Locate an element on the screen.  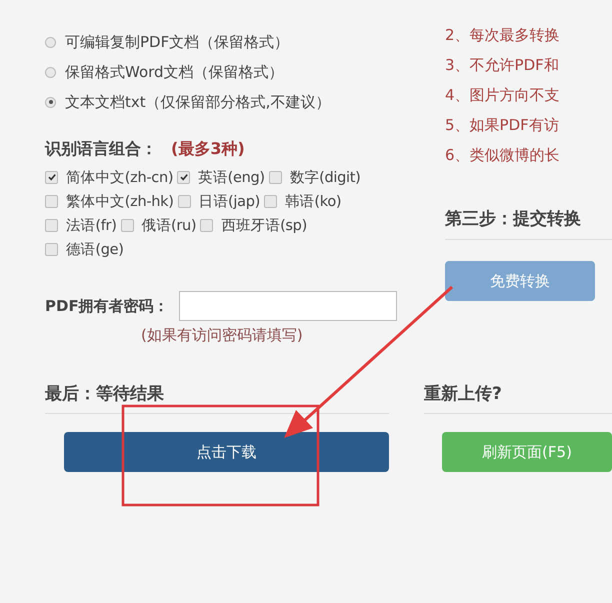
password-field is located at coordinates (287, 306).